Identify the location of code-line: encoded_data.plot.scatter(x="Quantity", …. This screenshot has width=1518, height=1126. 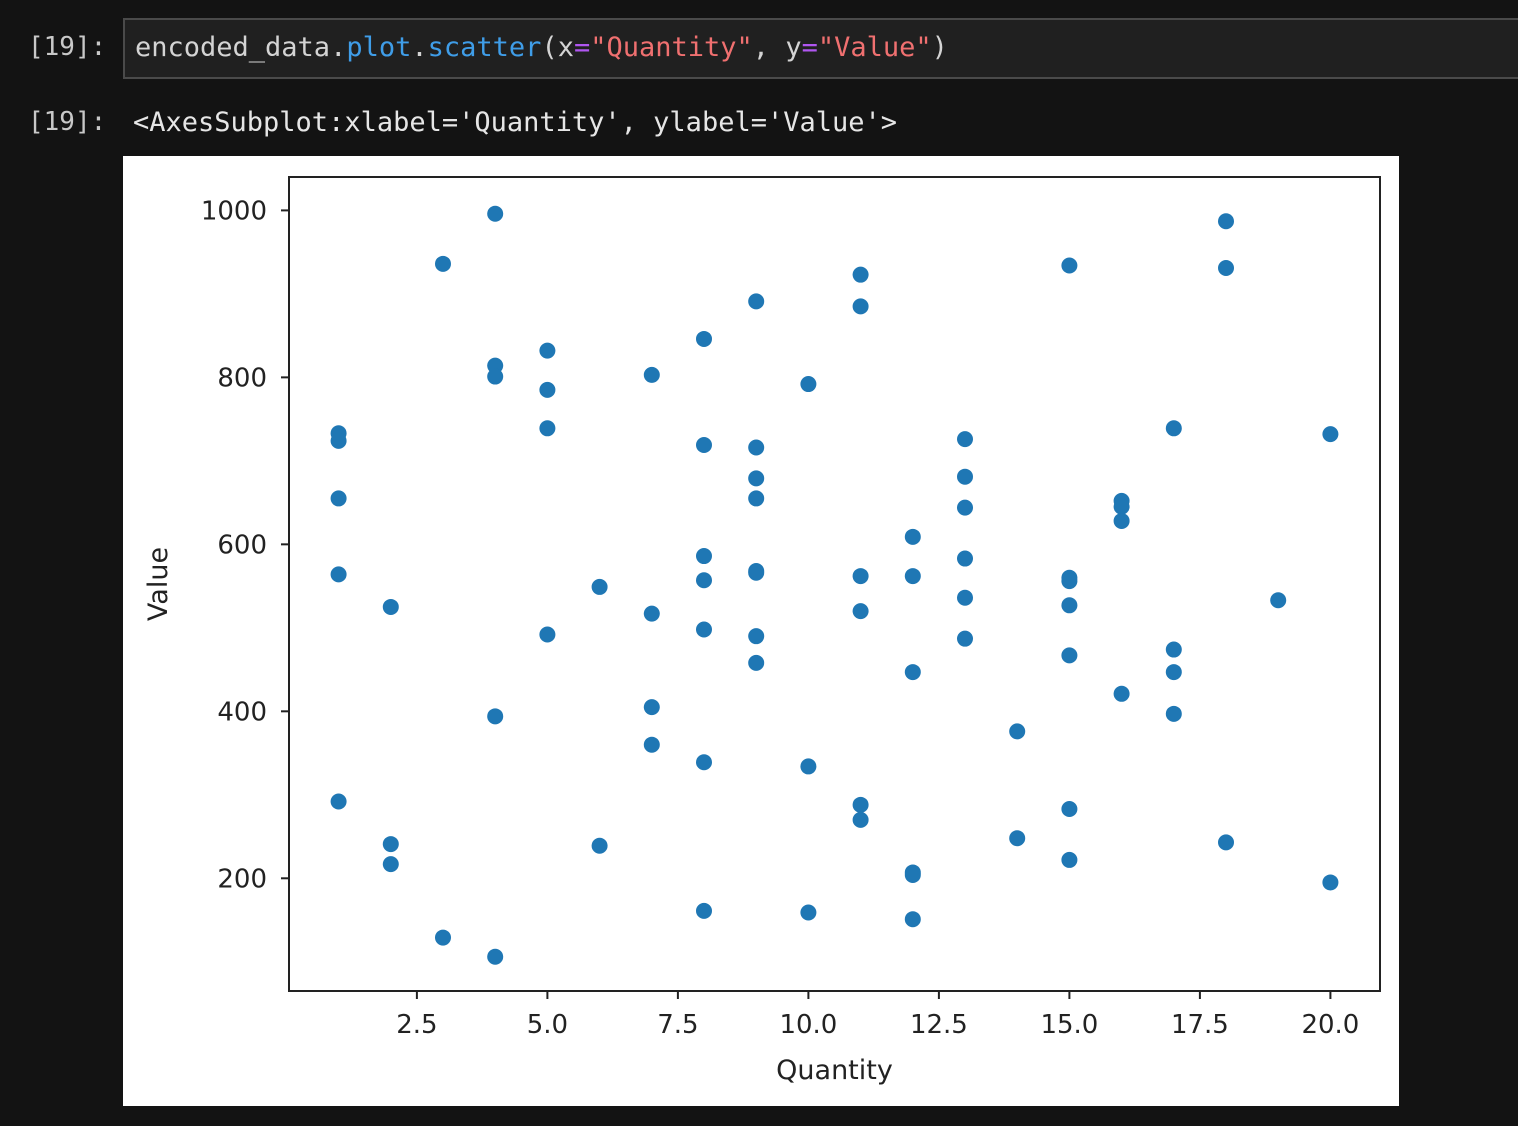
(541, 47).